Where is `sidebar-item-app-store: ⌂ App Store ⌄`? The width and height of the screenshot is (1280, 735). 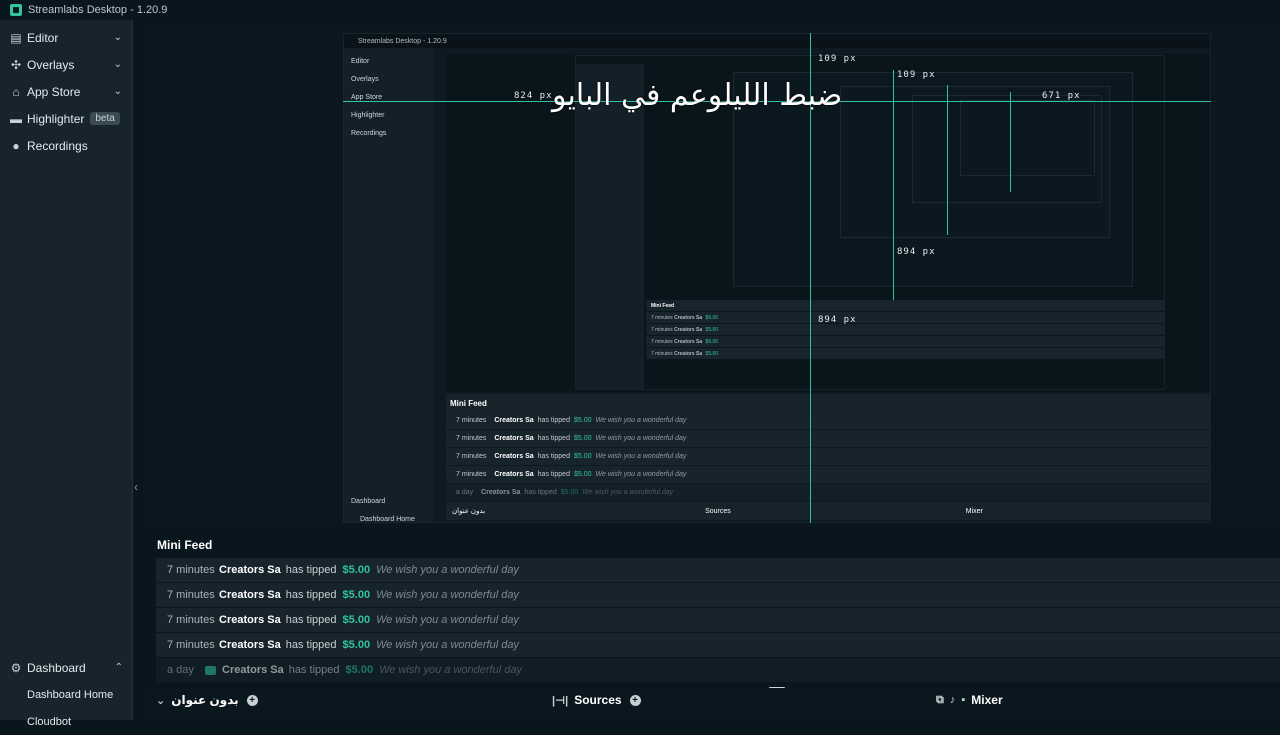
sidebar-item-app-store: ⌂ App Store ⌄ is located at coordinates (66, 91).